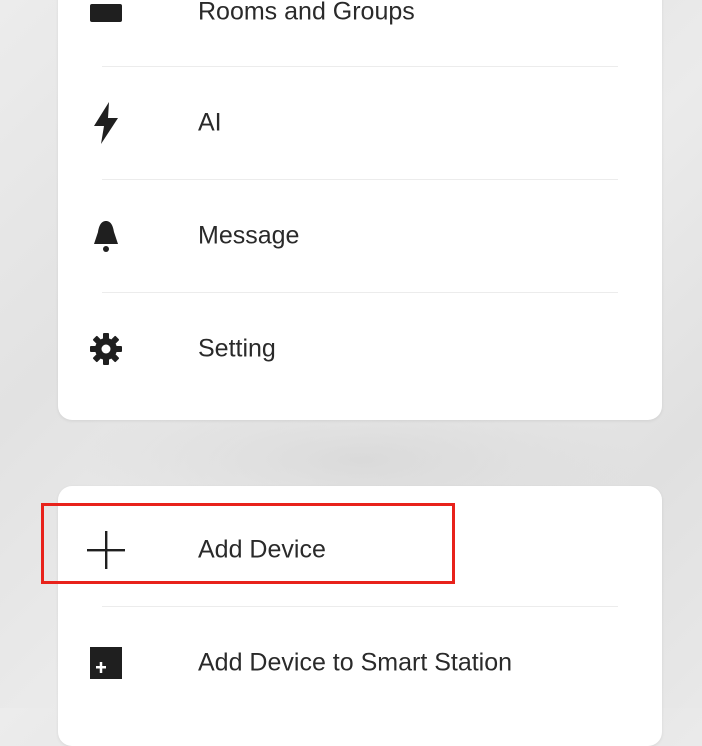 This screenshot has height=746, width=702. Describe the element at coordinates (106, 663) in the screenshot. I see `add-square-icon` at that location.